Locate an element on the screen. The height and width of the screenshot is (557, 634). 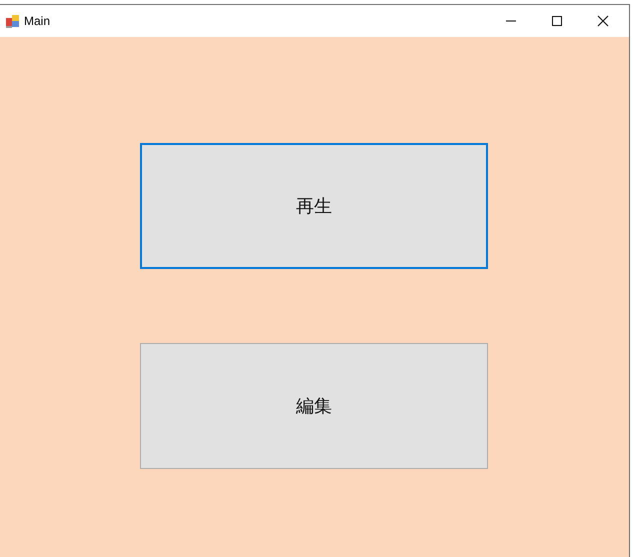
close-icon is located at coordinates (603, 21).